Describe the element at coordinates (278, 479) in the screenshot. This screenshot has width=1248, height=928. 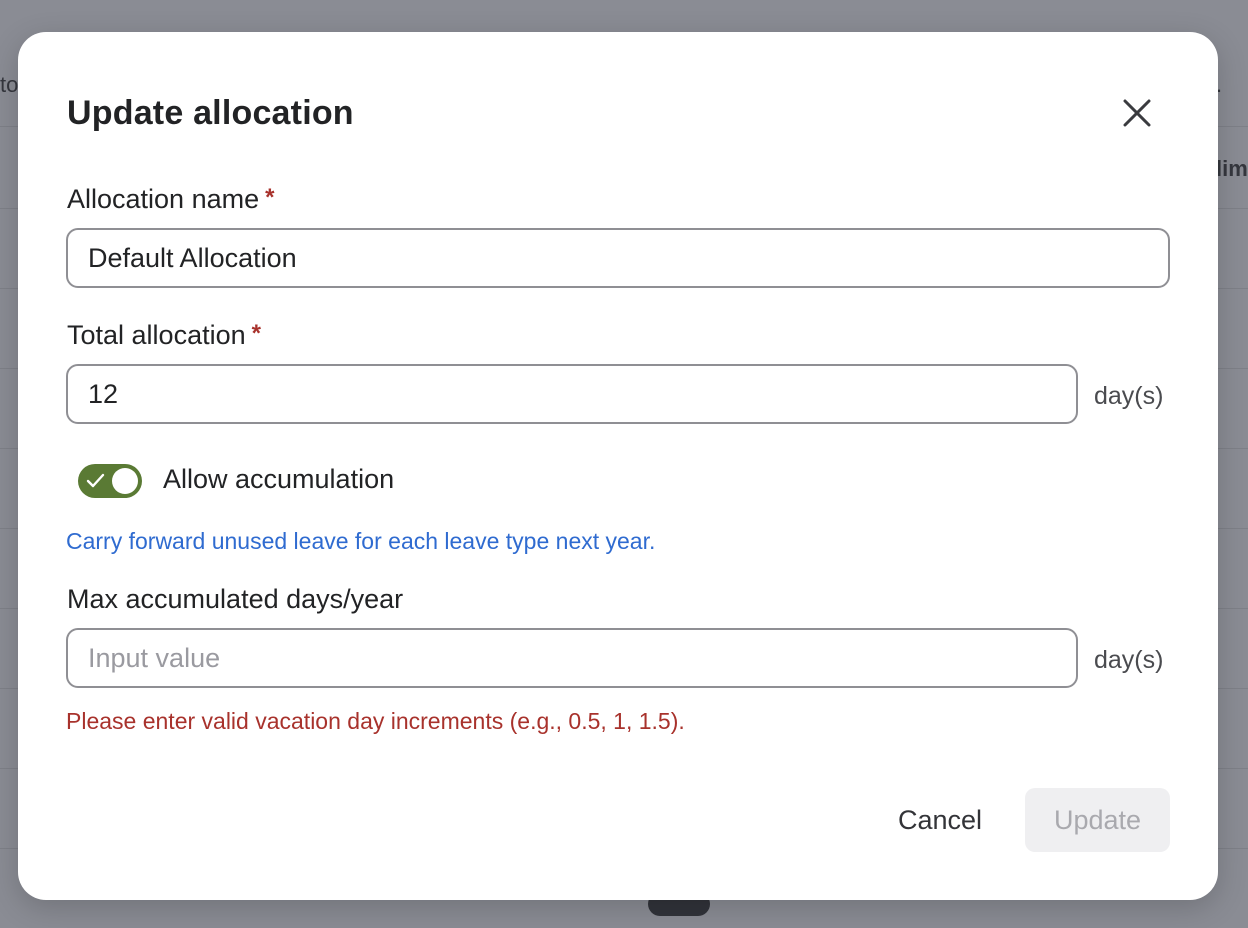
I see `allow-accumulation-label: Allow accumulation` at that location.